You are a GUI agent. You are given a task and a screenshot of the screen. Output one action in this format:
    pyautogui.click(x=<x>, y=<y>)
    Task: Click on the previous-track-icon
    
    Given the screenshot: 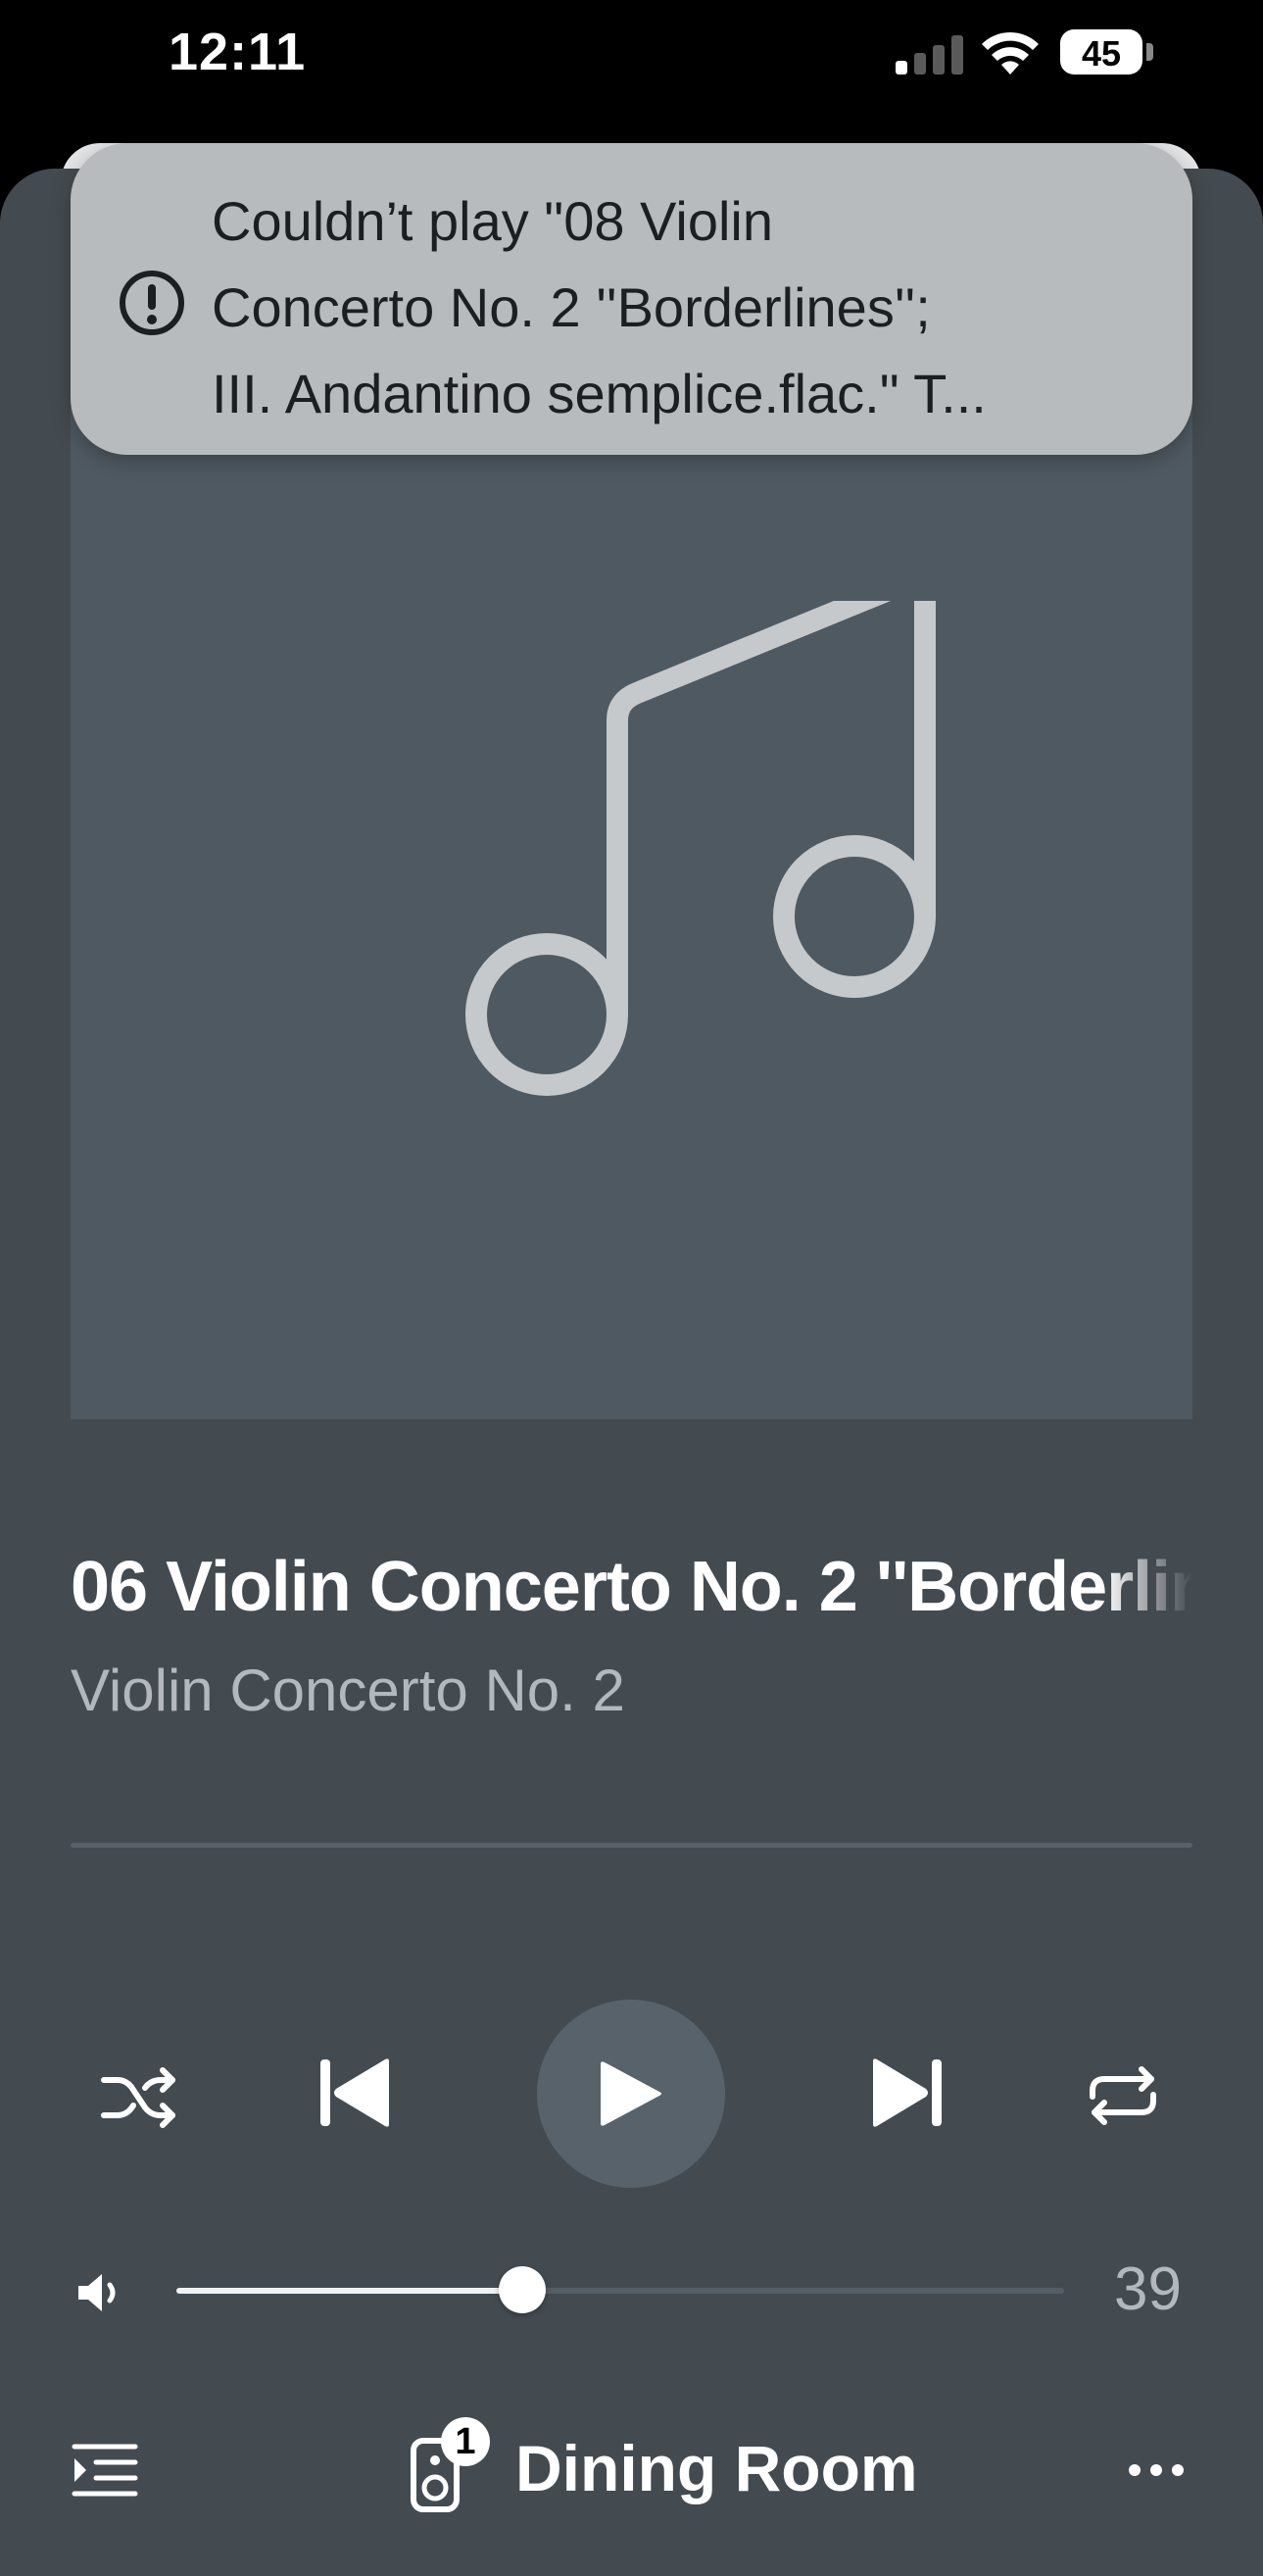 What is the action you would take?
    pyautogui.click(x=354, y=2092)
    